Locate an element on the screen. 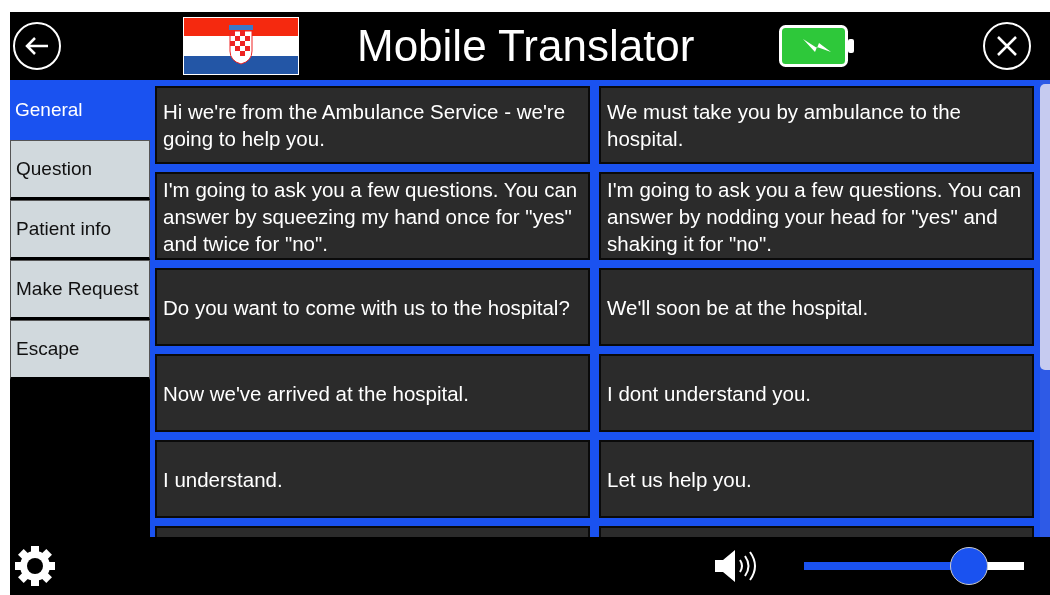 This screenshot has height=595, width=1050. category-tab: Make Request is located at coordinates (80, 290).